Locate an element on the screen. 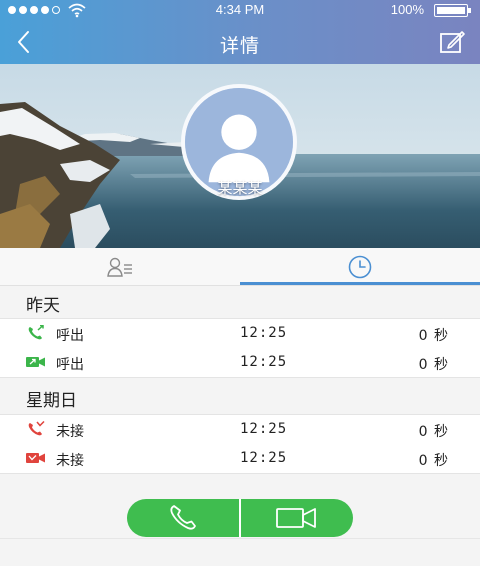  missed-call-icon is located at coordinates (36, 428).